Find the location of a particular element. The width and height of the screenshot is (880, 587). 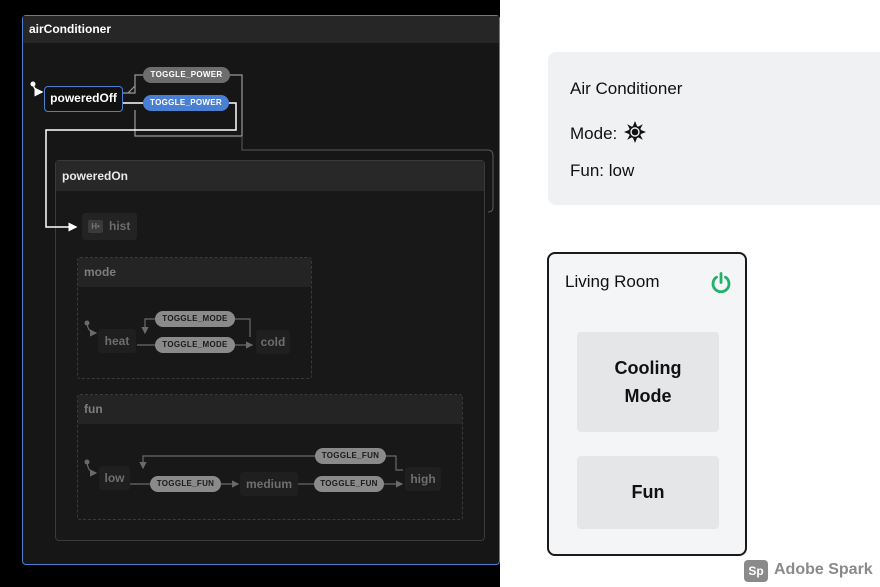

info-mode: Mode: is located at coordinates (608, 132).